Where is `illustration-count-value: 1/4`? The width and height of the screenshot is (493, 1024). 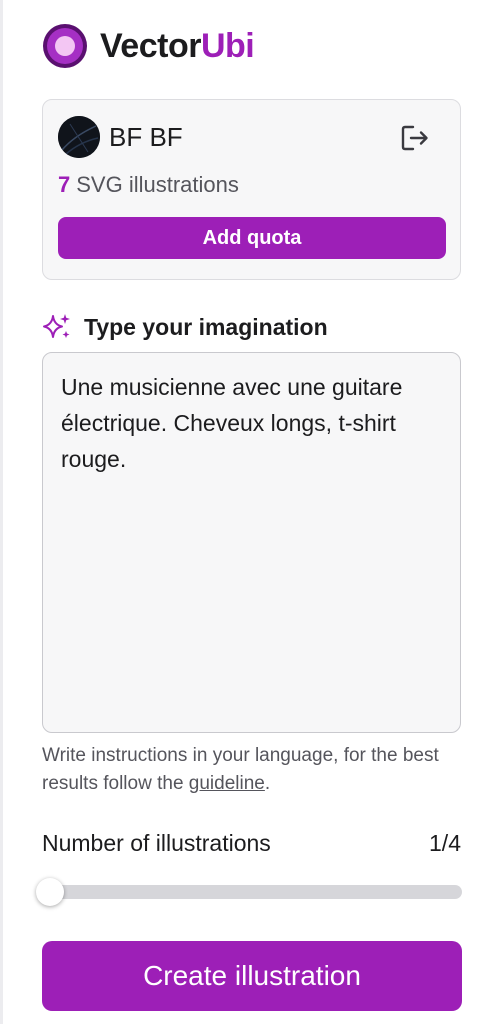 illustration-count-value: 1/4 is located at coordinates (445, 843).